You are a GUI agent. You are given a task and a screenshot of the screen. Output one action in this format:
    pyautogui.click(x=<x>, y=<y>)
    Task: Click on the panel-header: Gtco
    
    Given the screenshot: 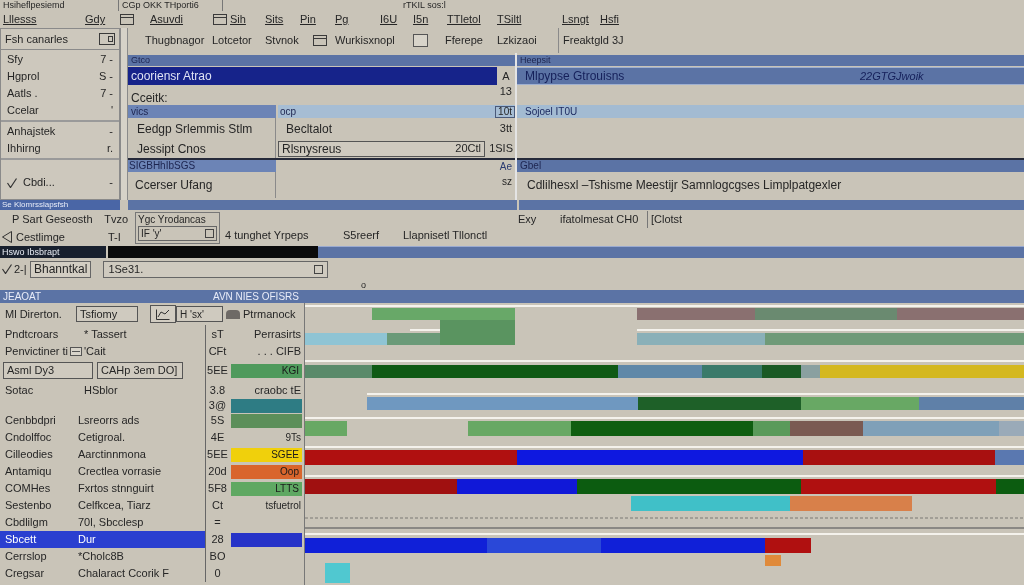 What is the action you would take?
    pyautogui.click(x=321, y=60)
    